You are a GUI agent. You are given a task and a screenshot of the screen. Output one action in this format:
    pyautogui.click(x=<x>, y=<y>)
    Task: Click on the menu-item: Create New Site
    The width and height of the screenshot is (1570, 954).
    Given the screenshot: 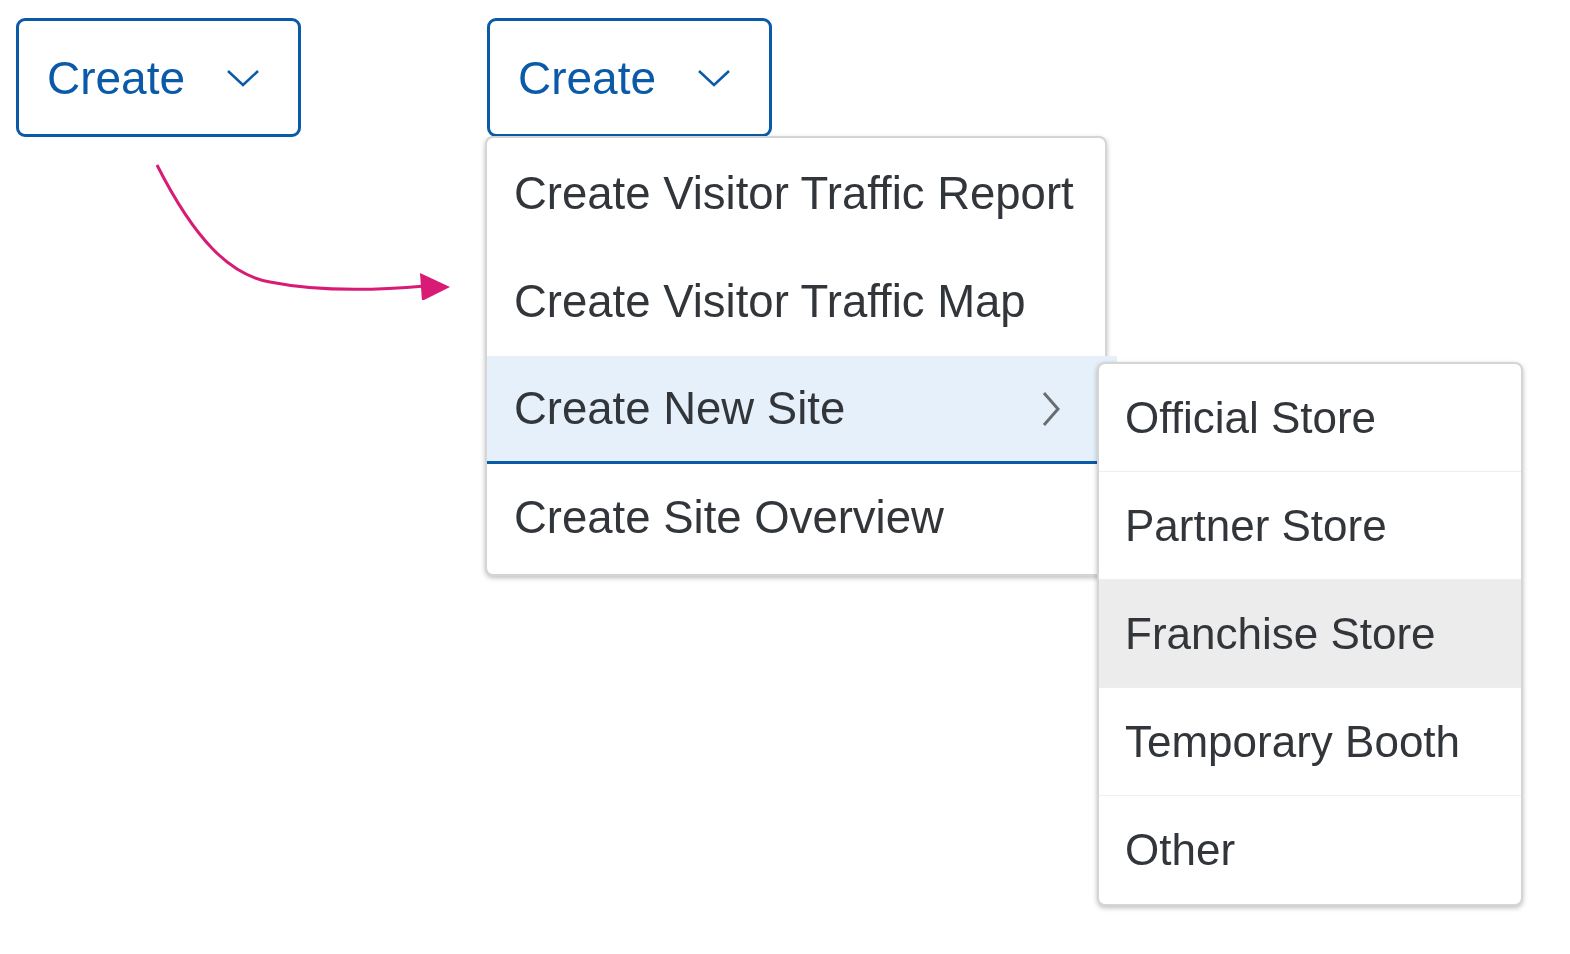 What is the action you would take?
    pyautogui.click(x=802, y=410)
    